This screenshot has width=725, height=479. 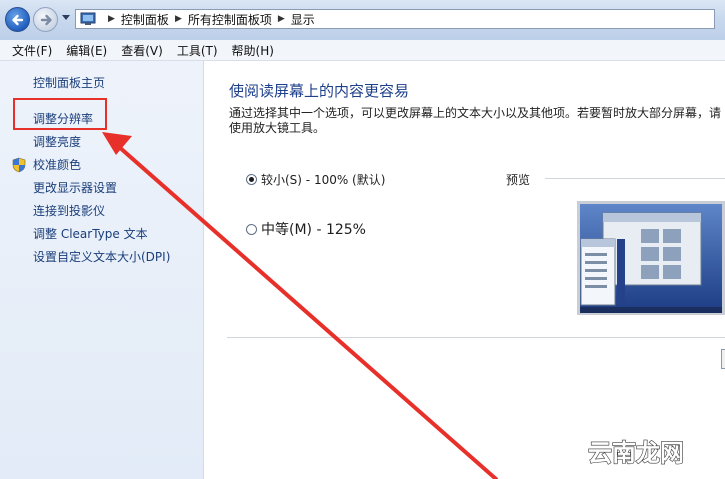 I want to click on svg-text: 云南龙网, so click(x=636, y=453).